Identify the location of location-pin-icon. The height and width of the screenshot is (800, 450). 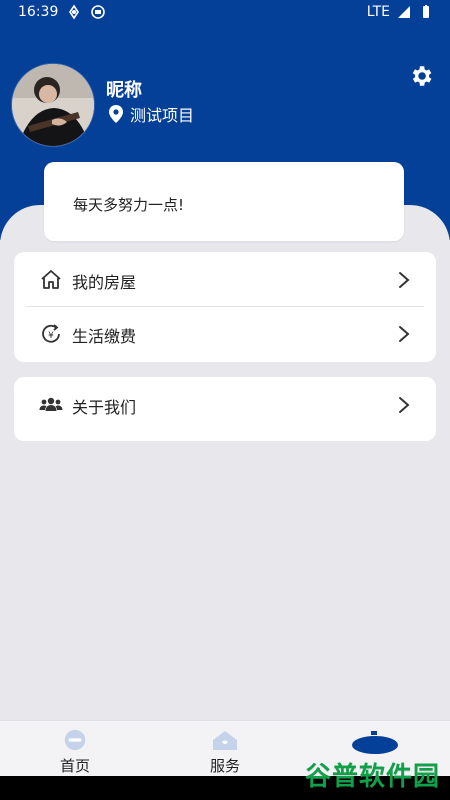
(116, 114).